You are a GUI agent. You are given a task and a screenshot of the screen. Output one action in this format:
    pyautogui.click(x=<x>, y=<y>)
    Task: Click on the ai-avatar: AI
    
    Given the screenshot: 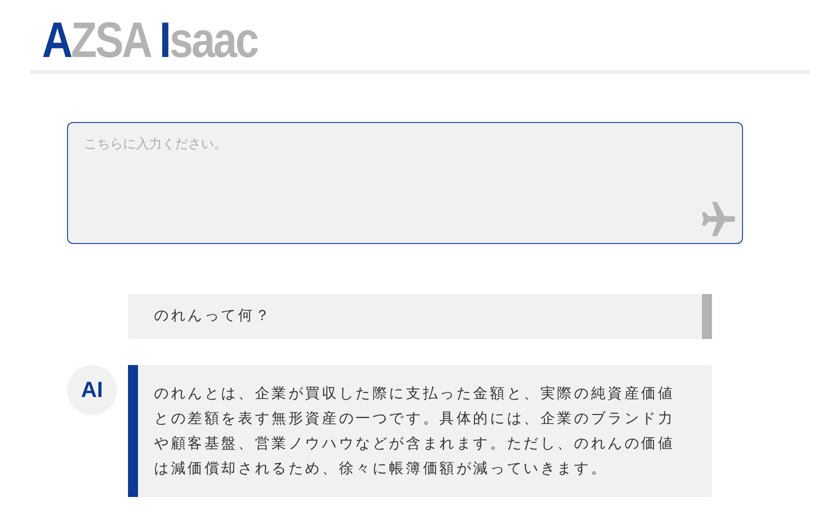 What is the action you would take?
    pyautogui.click(x=92, y=390)
    